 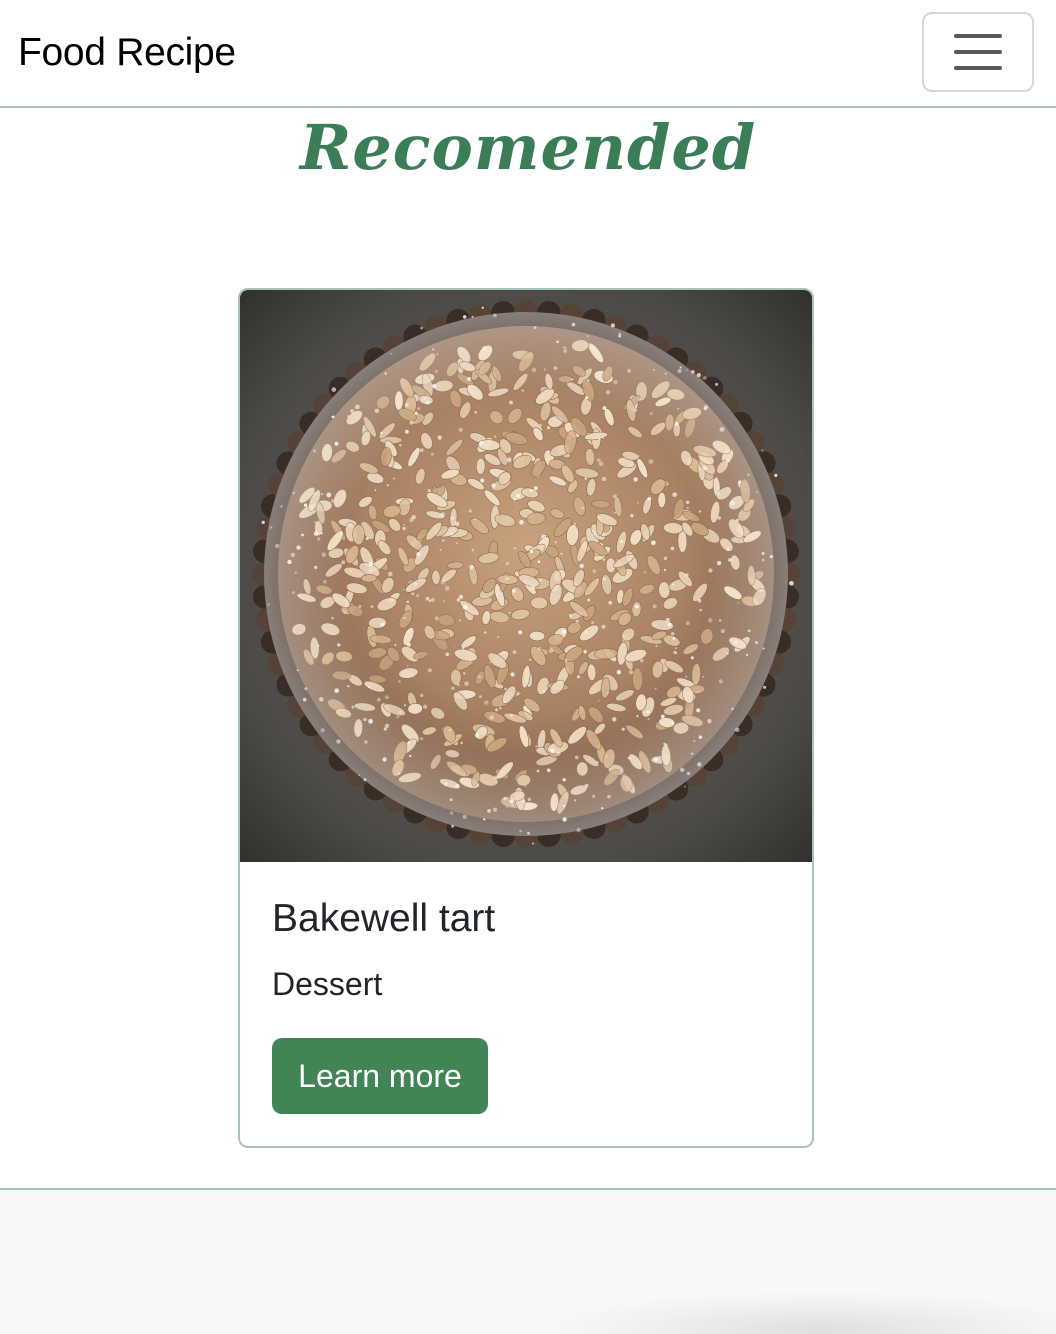 I want to click on brand-link: Food Recipe, so click(x=127, y=53).